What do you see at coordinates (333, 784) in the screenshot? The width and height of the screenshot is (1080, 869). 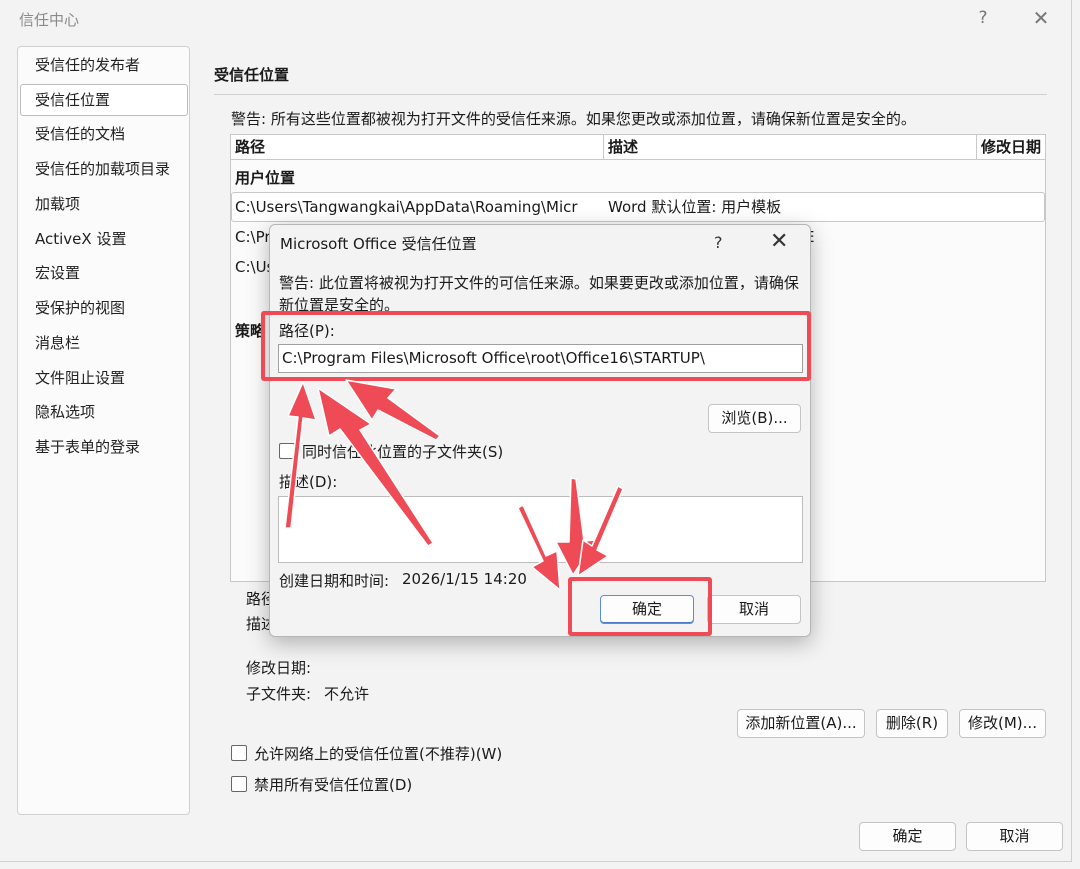 I see `disable-all-label: 禁用所有受信任位置(D)` at bounding box center [333, 784].